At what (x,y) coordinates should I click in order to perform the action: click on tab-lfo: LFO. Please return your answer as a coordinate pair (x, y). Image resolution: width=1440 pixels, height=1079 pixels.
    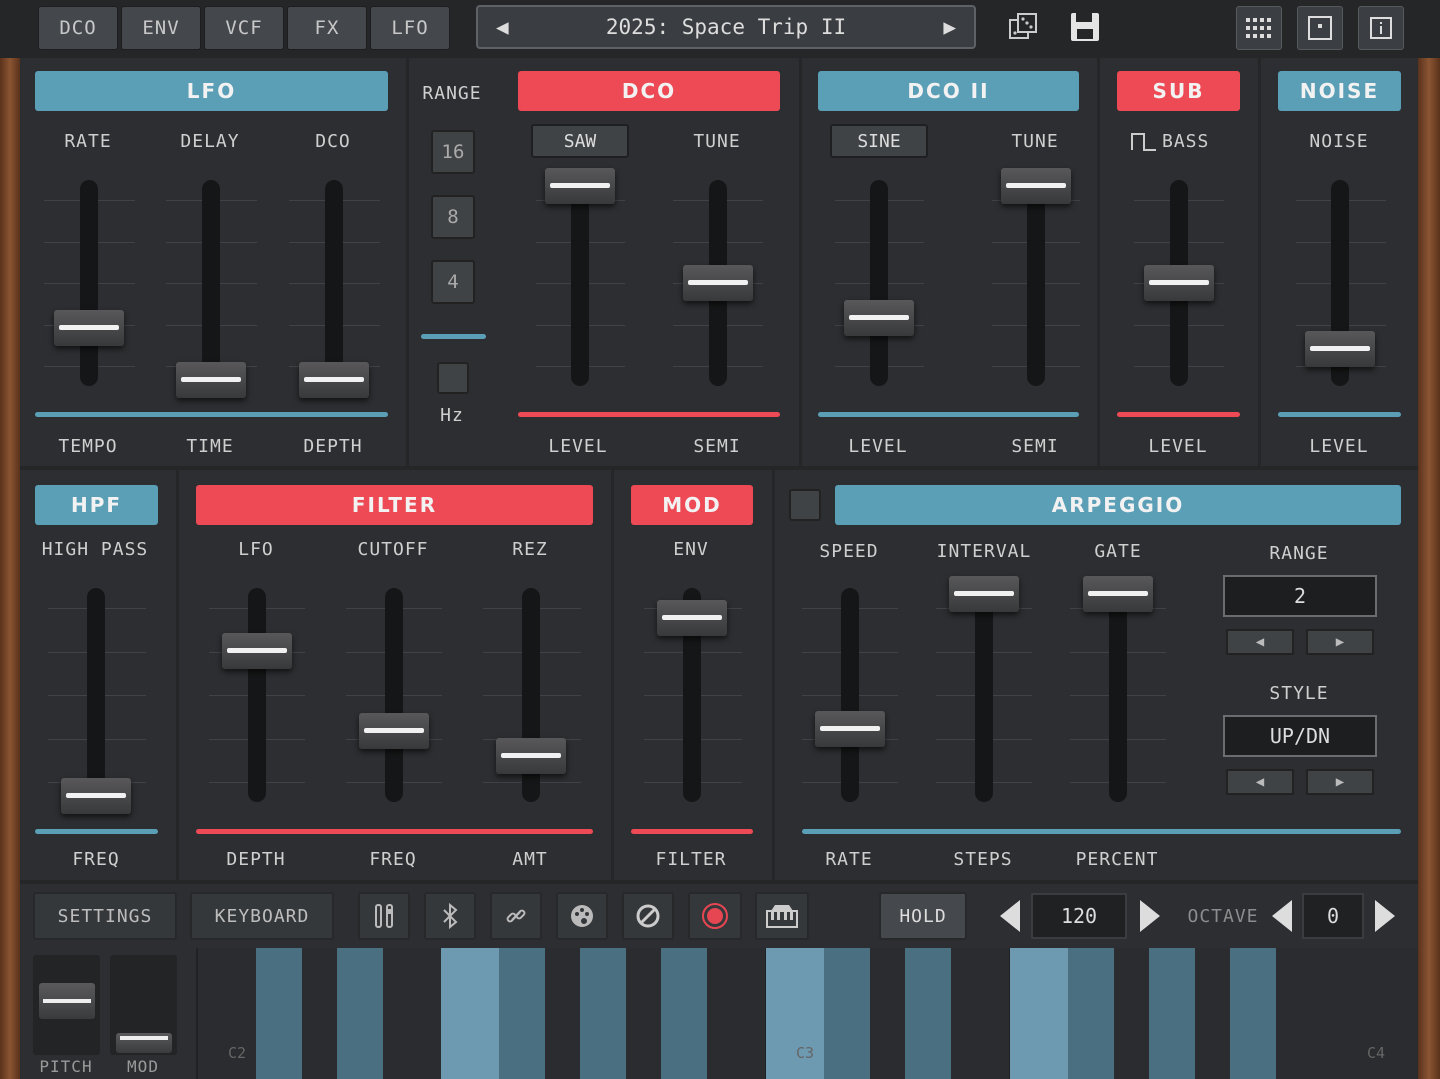
    Looking at the image, I should click on (410, 28).